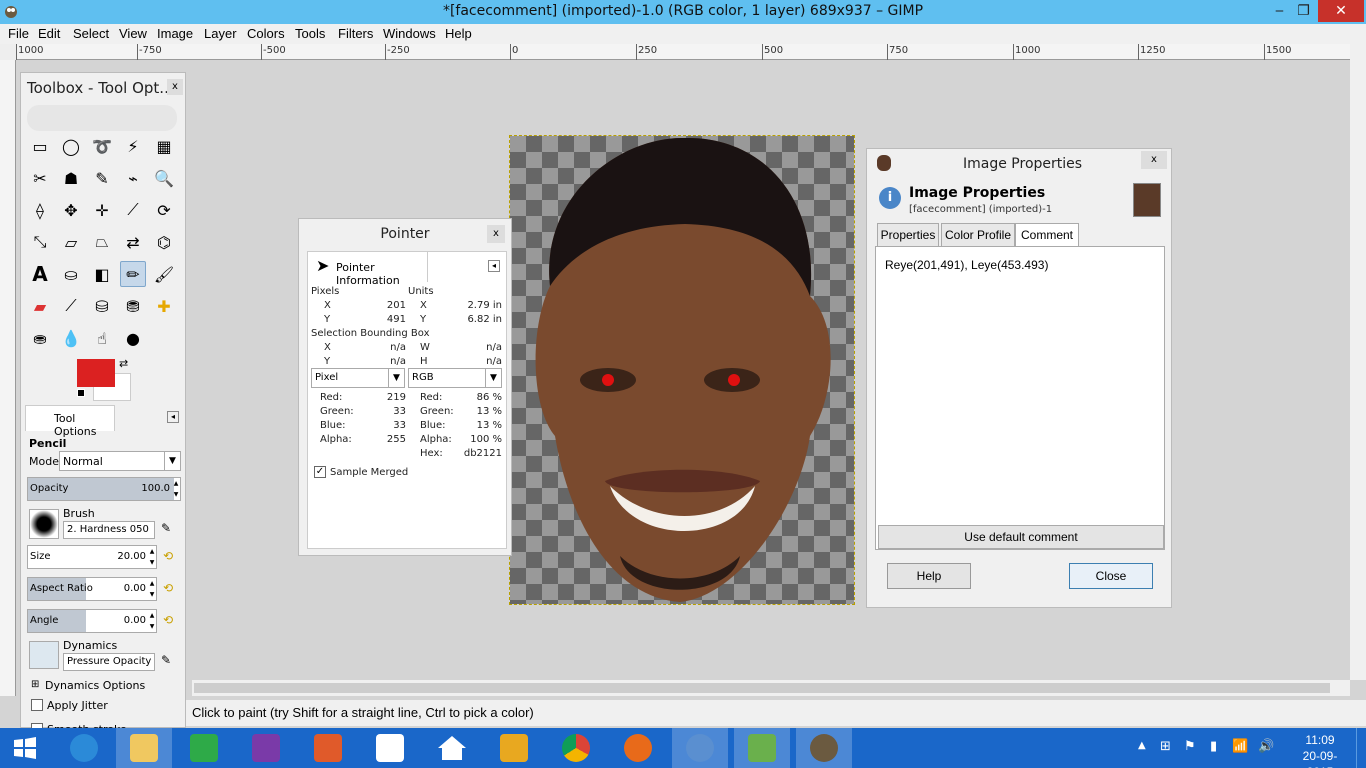  Describe the element at coordinates (109, 662) in the screenshot. I see `dynamics-name-field: Pressure Opacity` at that location.